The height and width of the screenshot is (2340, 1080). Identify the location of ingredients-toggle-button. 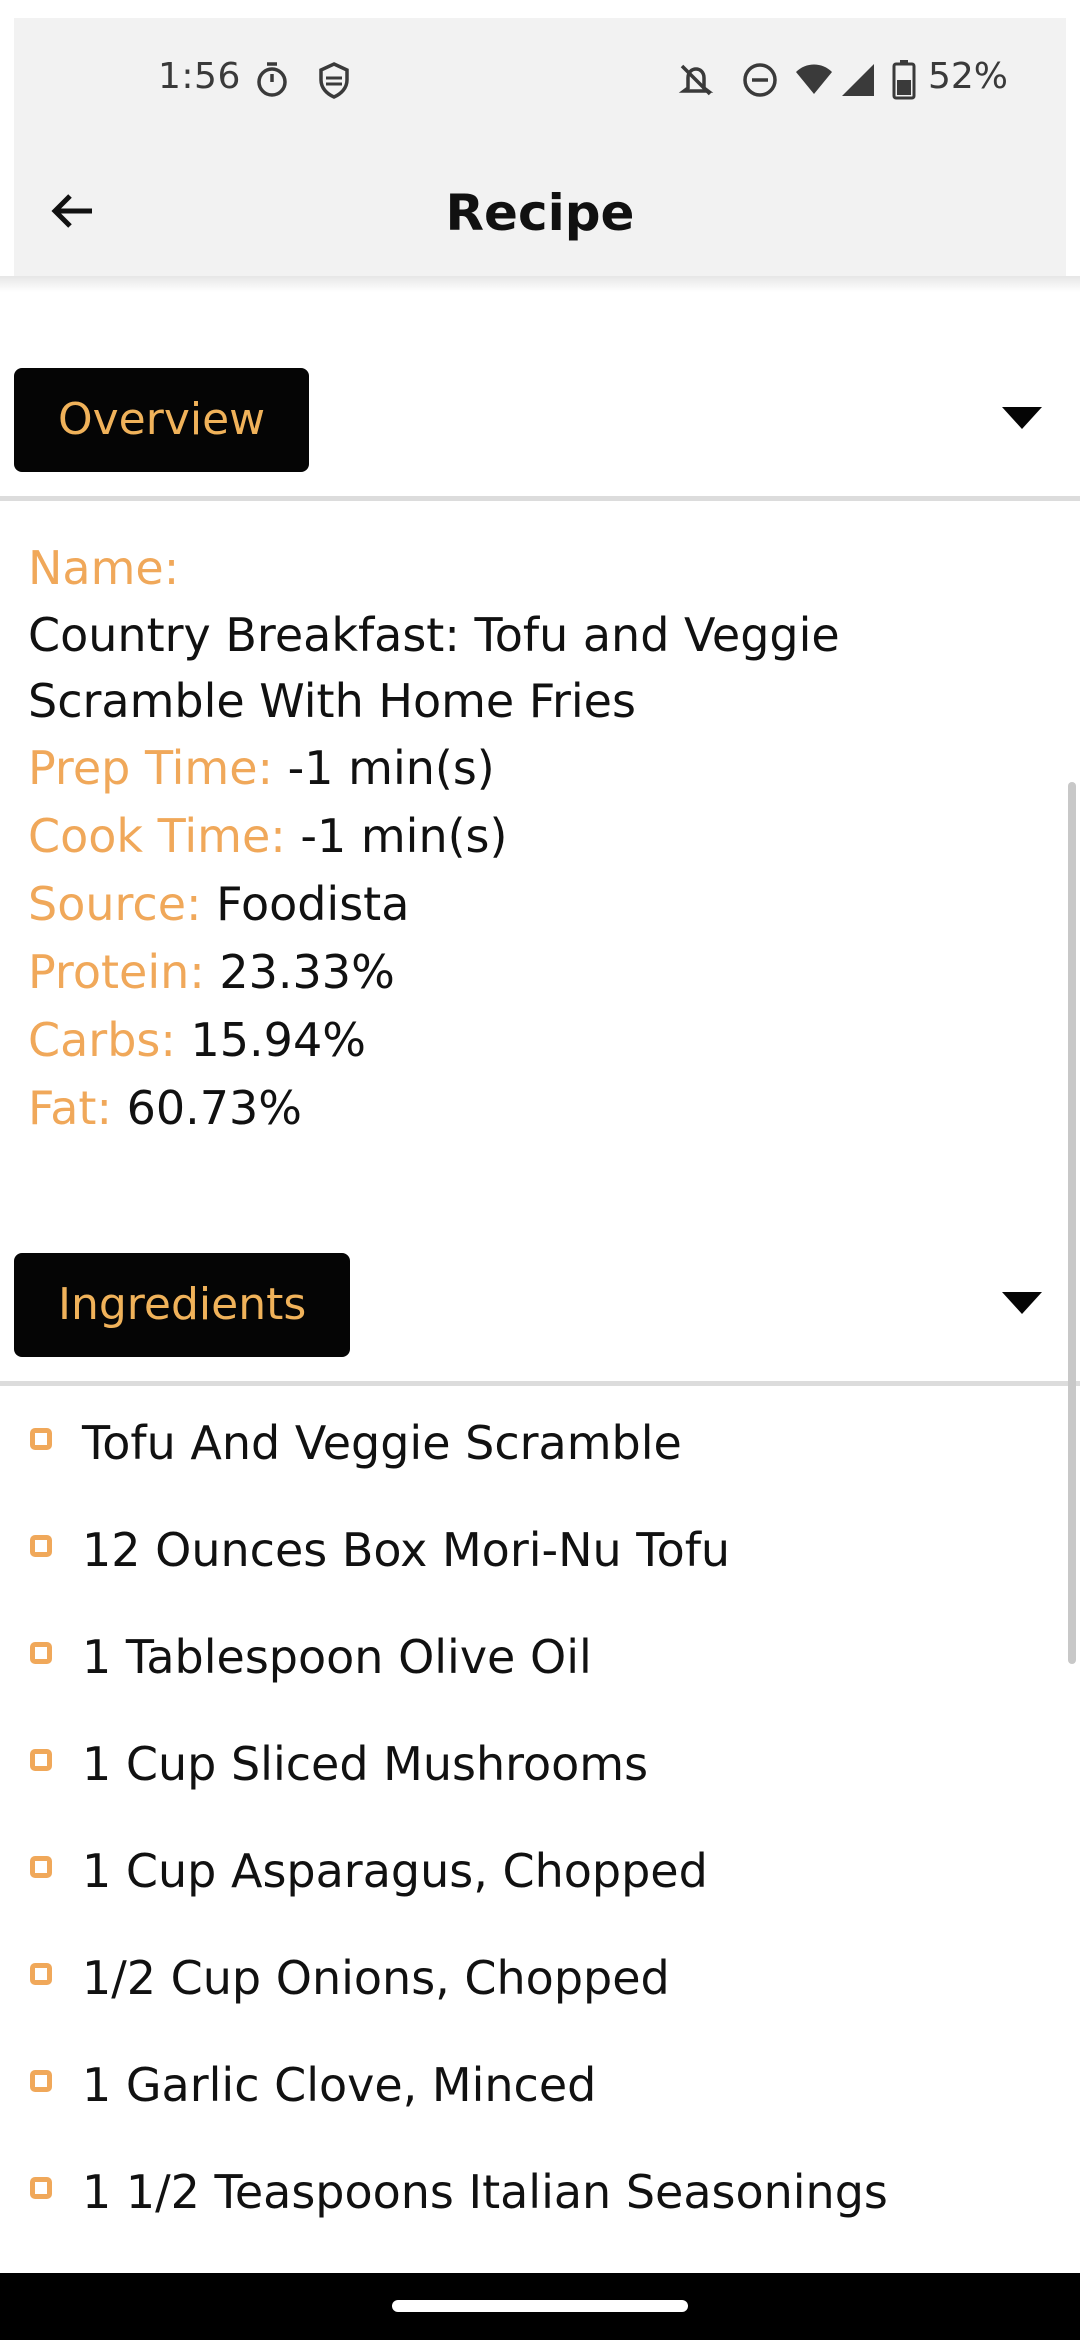
(1022, 1305).